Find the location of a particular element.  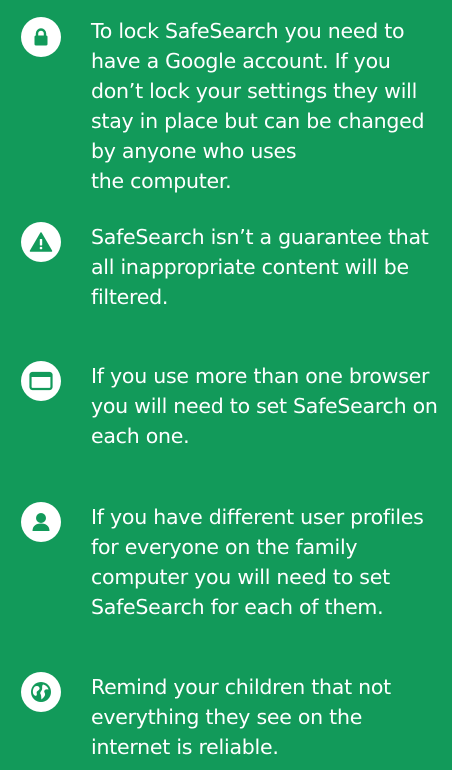

user-profile-icon is located at coordinates (41, 522).